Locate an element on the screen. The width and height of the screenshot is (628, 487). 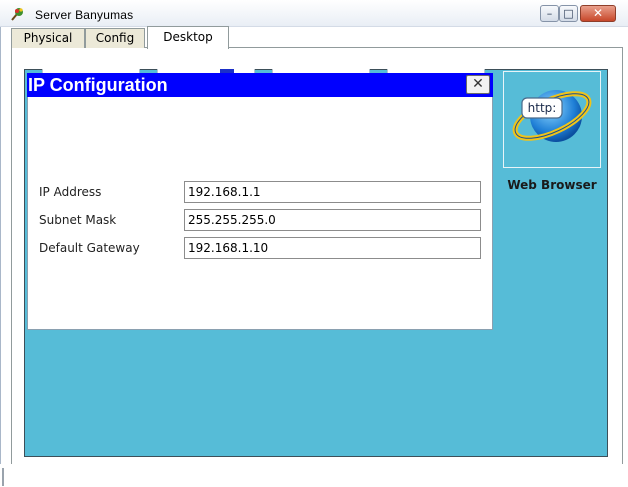
http-label: http: is located at coordinates (542, 108).